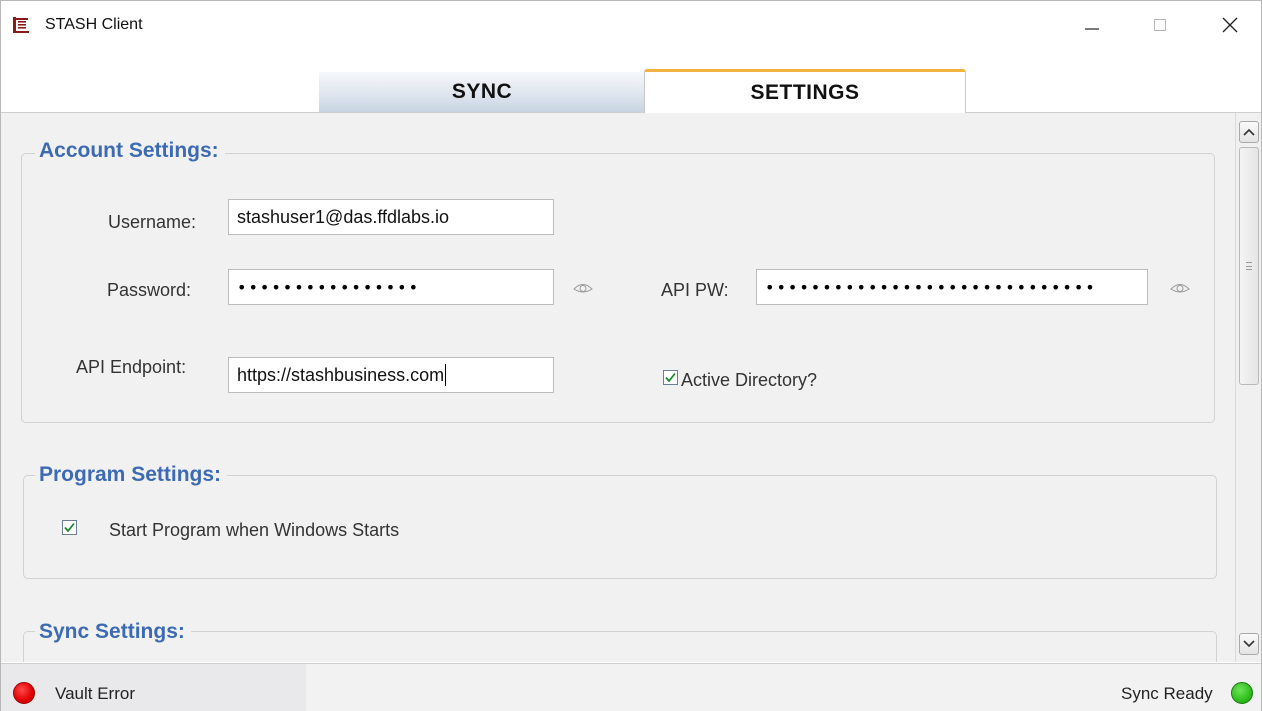 This screenshot has width=1262, height=711. I want to click on sync-settings-title: Sync Settings:, so click(113, 632).